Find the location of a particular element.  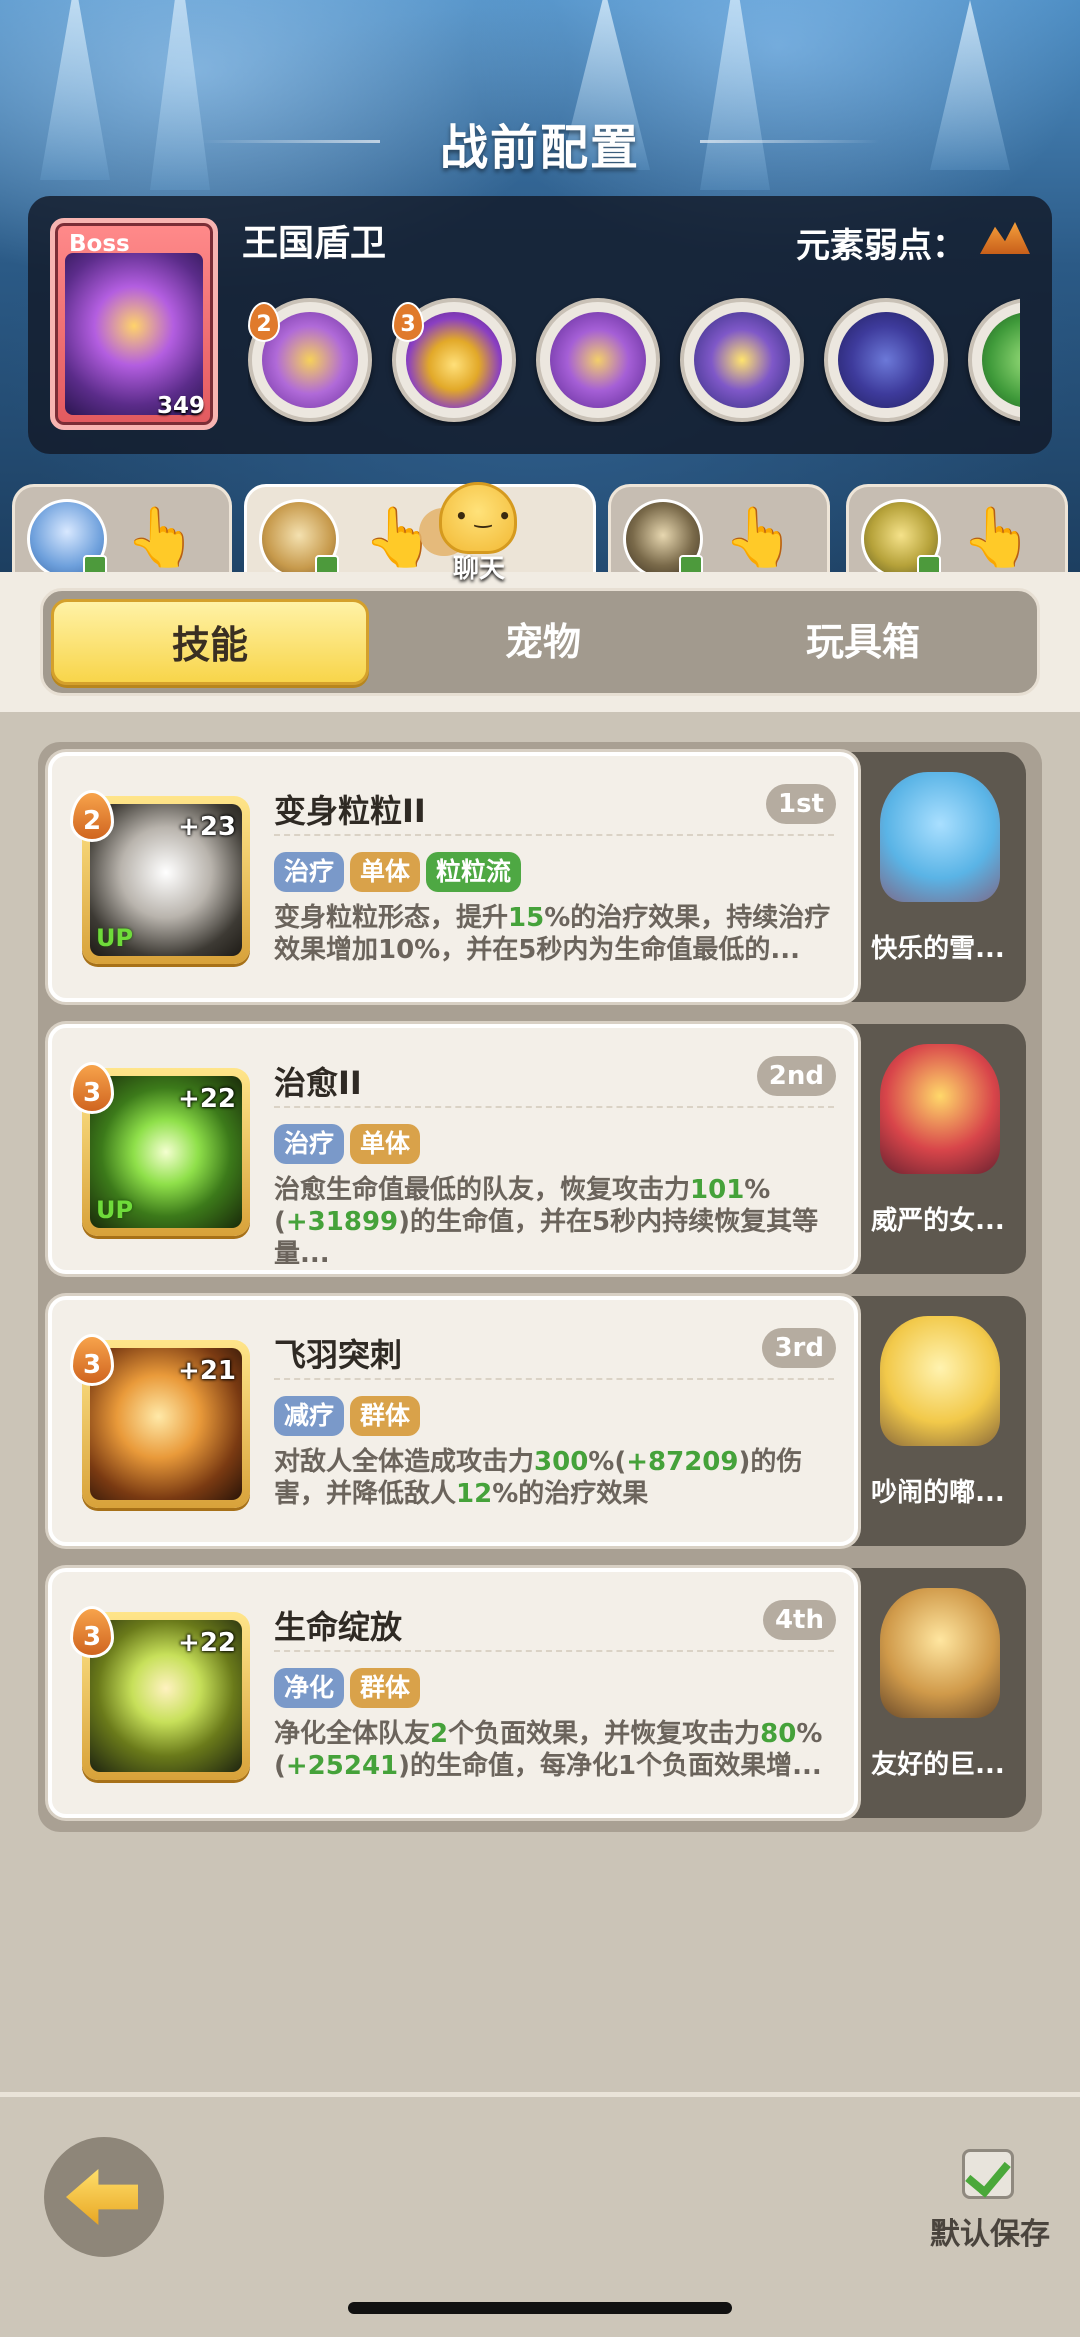

skill-tags: 治疗 单体 粒粒流 is located at coordinates (400, 872).